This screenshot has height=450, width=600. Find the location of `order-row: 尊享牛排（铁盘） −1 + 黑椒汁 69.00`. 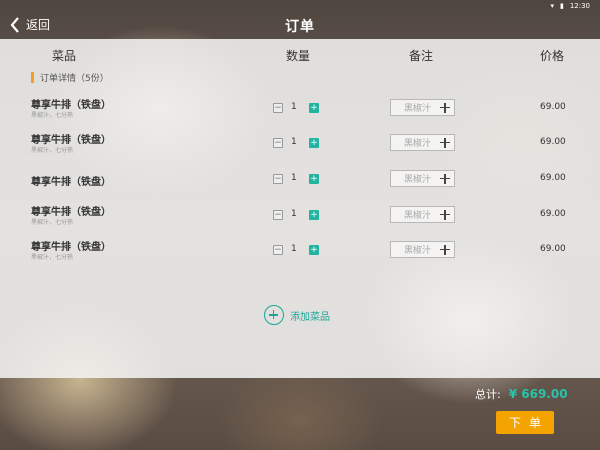

order-row: 尊享牛排（铁盘） −1 + 黑椒汁 69.00 is located at coordinates (300, 186).